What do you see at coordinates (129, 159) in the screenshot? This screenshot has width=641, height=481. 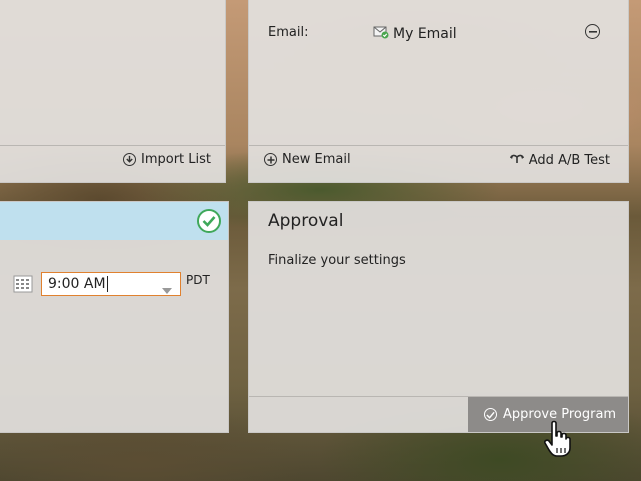 I see `import-icon` at bounding box center [129, 159].